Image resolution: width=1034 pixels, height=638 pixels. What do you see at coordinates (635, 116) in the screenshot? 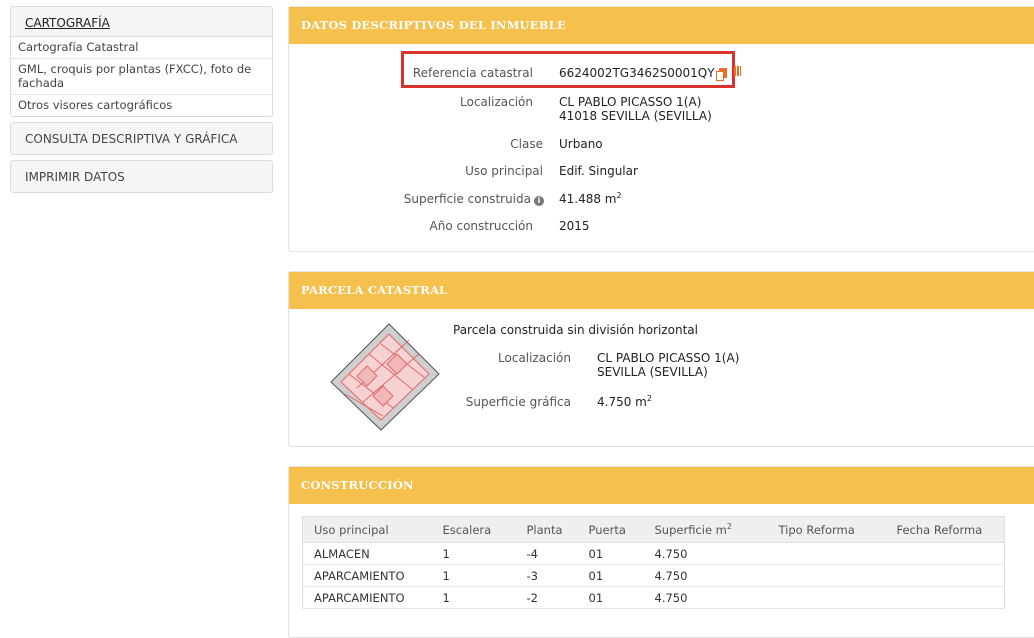
I see `localizacion-line2: 41018 SEVILLA (SEVILLA)` at bounding box center [635, 116].